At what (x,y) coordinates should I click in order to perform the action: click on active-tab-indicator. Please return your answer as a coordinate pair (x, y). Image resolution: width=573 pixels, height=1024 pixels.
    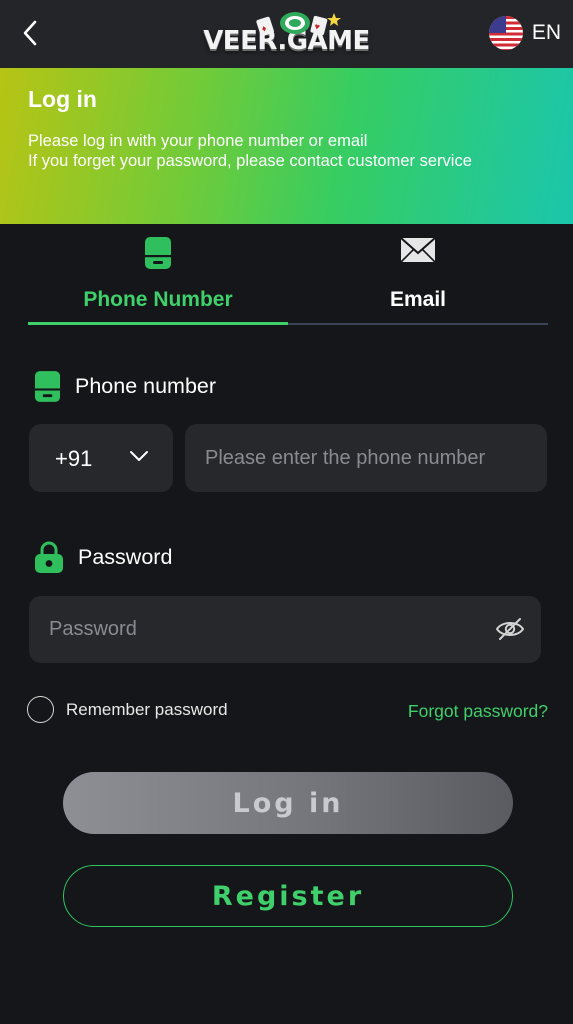
    Looking at the image, I should click on (158, 323).